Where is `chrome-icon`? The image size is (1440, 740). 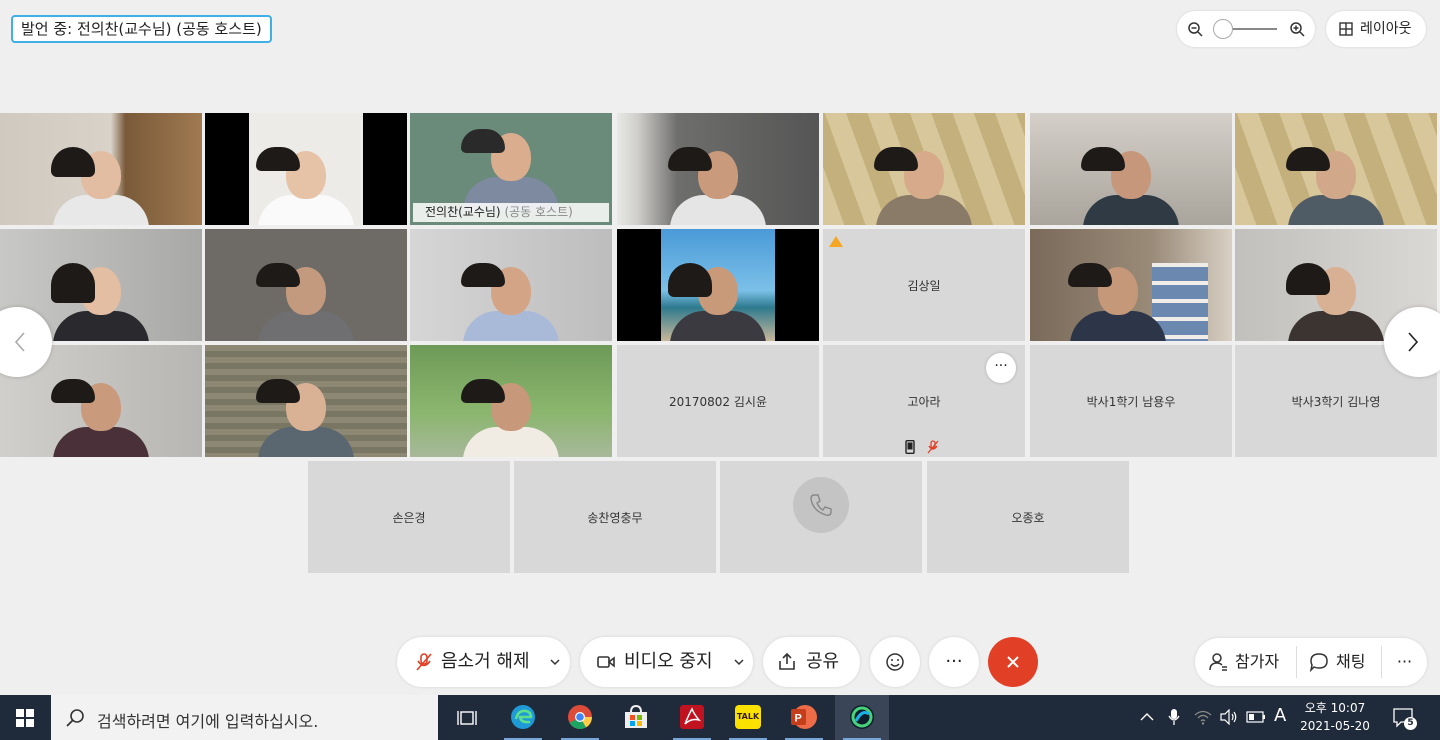
chrome-icon is located at coordinates (580, 717).